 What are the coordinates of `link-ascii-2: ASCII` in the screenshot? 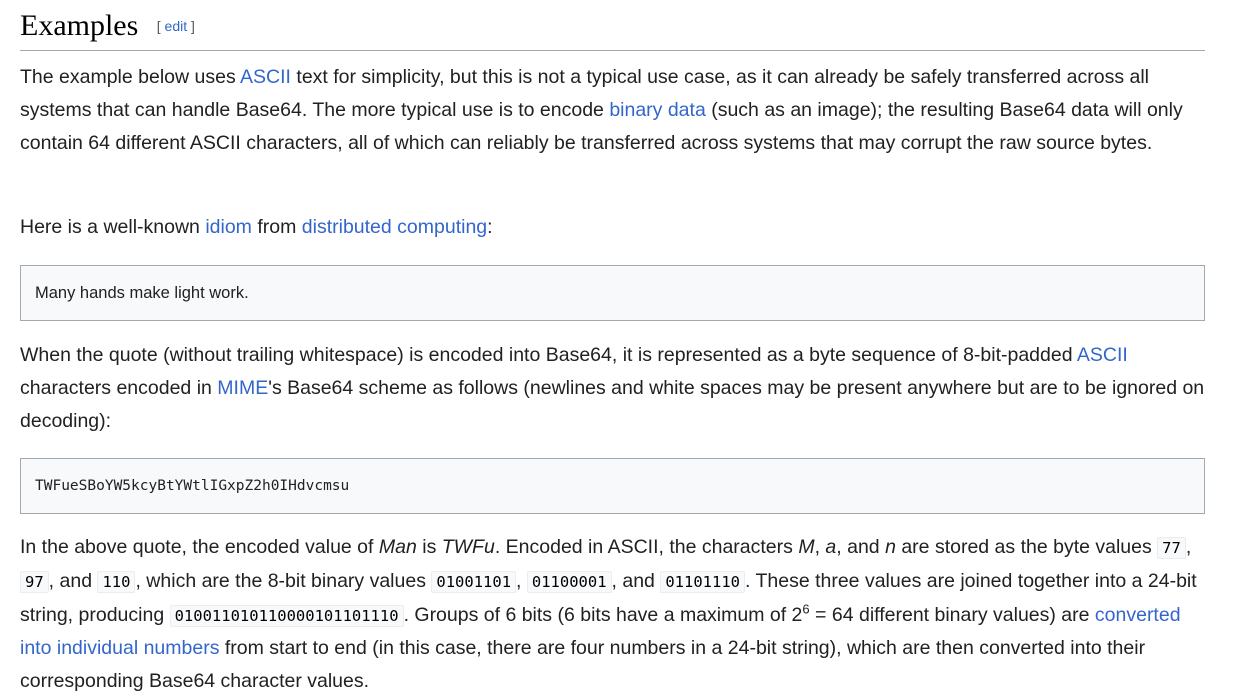 It's located at (1102, 355).